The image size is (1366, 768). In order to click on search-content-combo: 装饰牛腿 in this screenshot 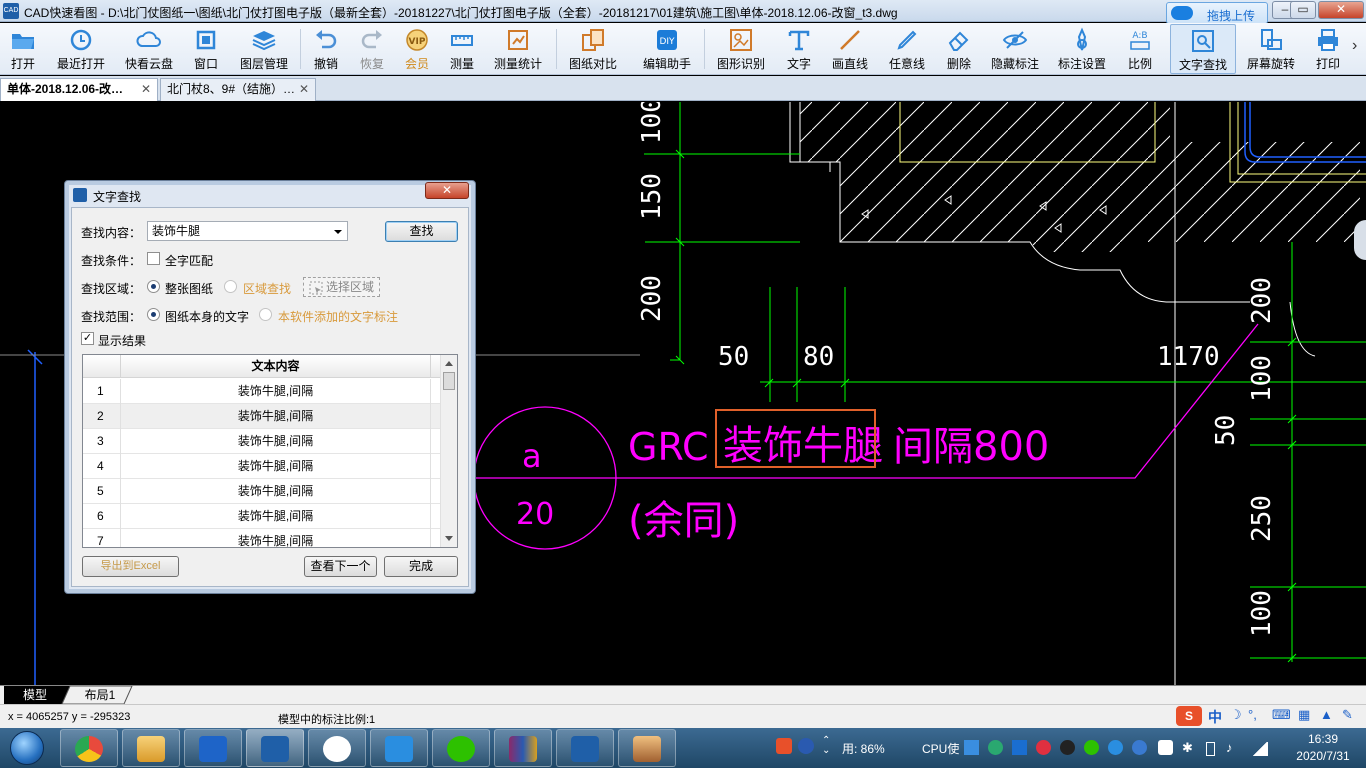, I will do `click(247, 231)`.